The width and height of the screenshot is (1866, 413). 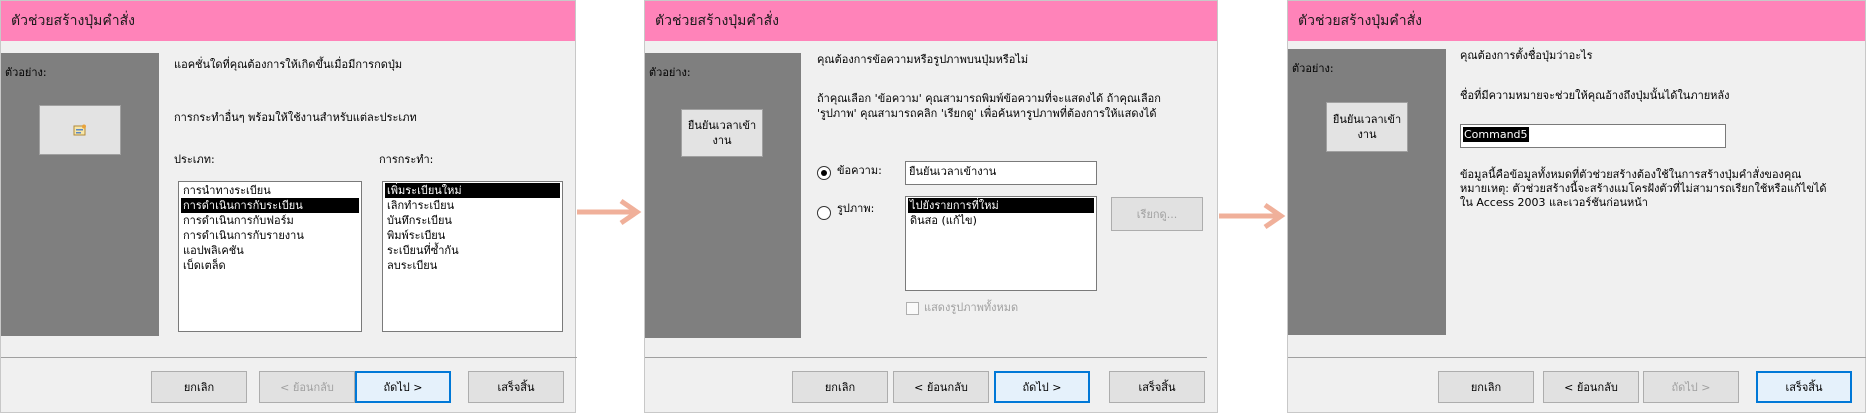 What do you see at coordinates (472, 205) in the screenshot?
I see `list-item: เลิกทำระเบียน` at bounding box center [472, 205].